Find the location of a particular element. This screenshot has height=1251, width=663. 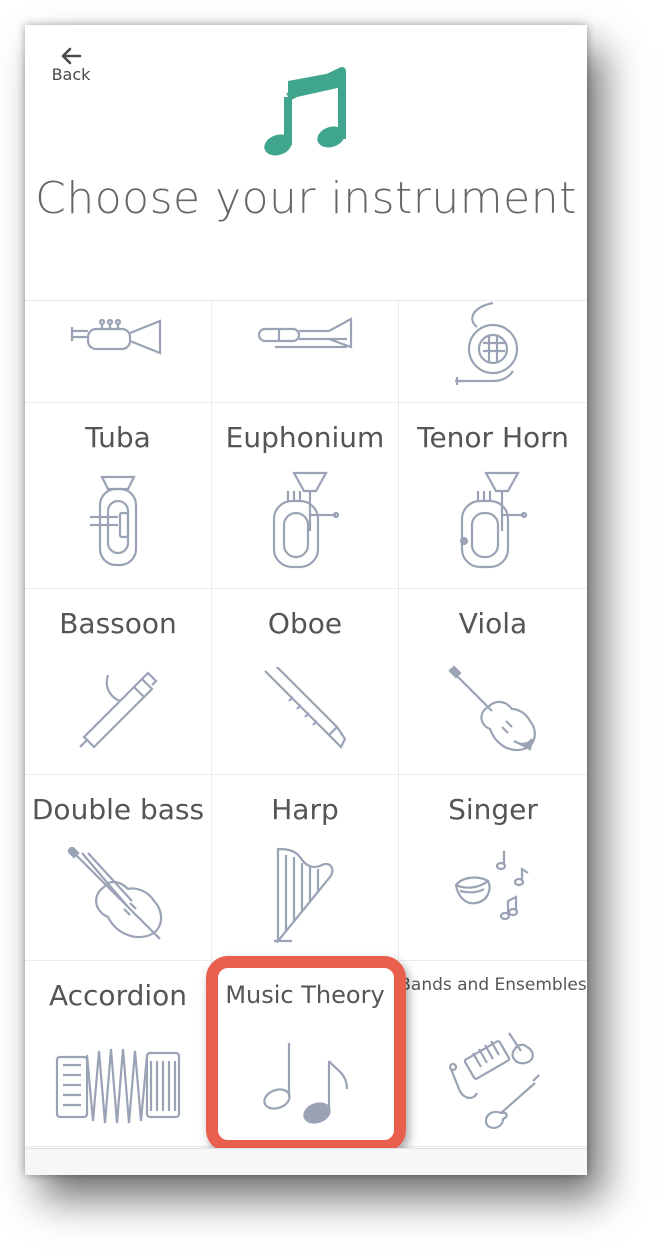

instrument-tile-tuba: Tuba is located at coordinates (118, 496).